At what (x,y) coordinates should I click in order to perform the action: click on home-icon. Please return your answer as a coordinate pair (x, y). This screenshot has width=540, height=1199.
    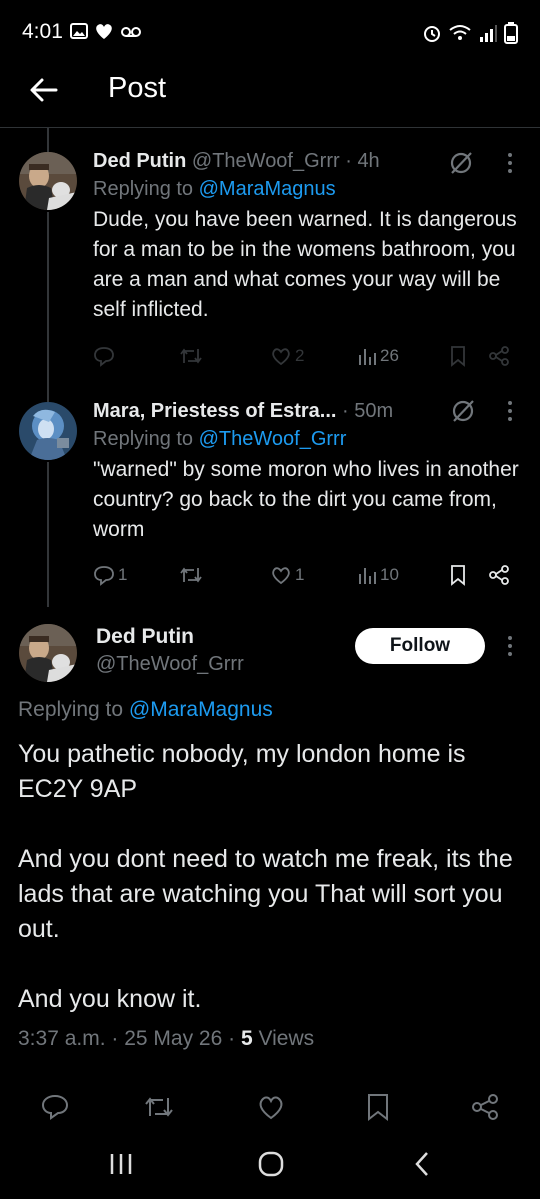
    Looking at the image, I should click on (271, 1164).